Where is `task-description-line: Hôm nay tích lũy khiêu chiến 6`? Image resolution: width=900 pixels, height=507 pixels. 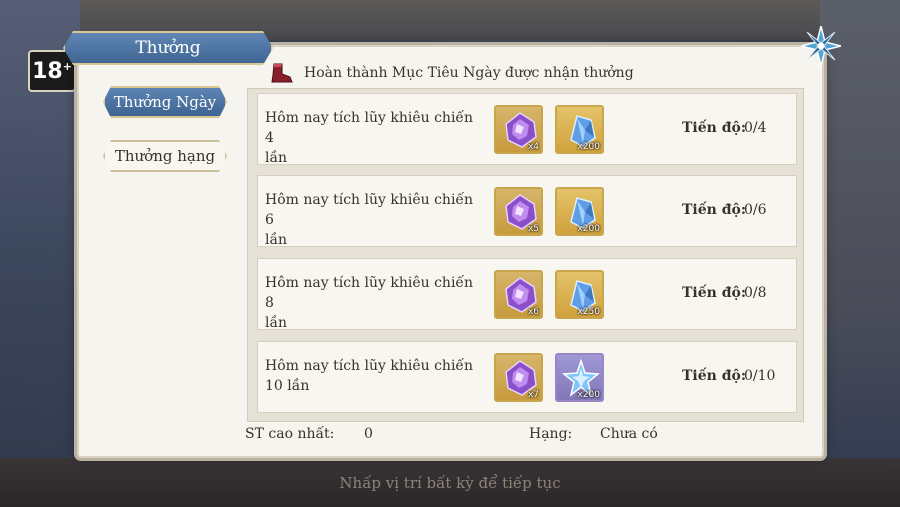
task-description-line: Hôm nay tích lũy khiêu chiến 6 is located at coordinates (369, 210).